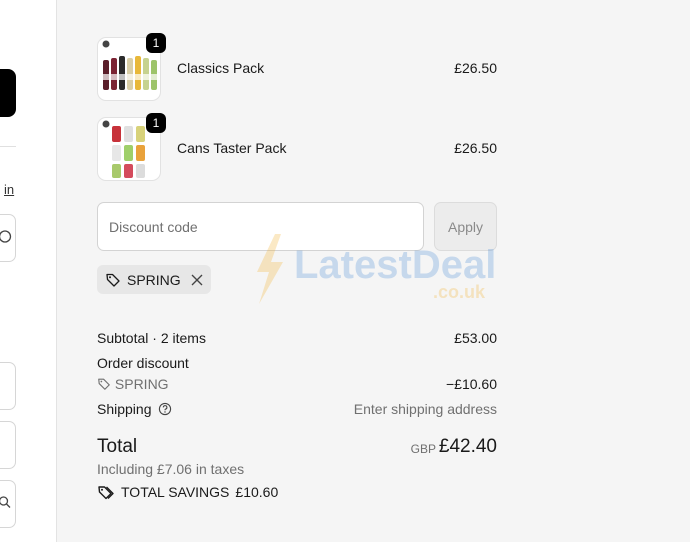  Describe the element at coordinates (232, 148) in the screenshot. I see `product-name: Cans Taster Pack` at that location.